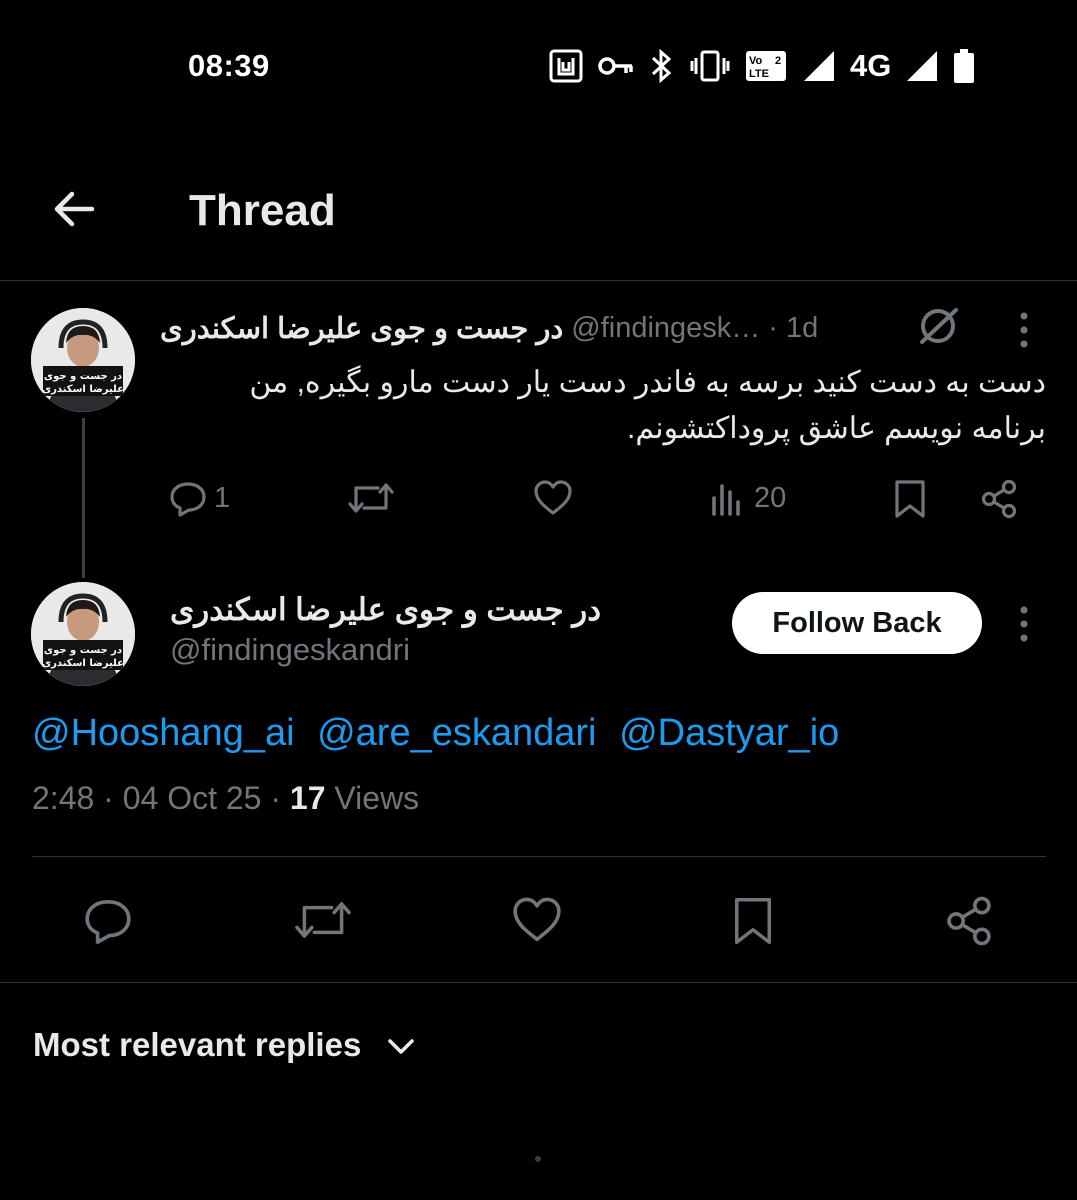 The width and height of the screenshot is (1077, 1200). Describe the element at coordinates (770, 497) in the screenshot. I see `view-count: 20` at that location.